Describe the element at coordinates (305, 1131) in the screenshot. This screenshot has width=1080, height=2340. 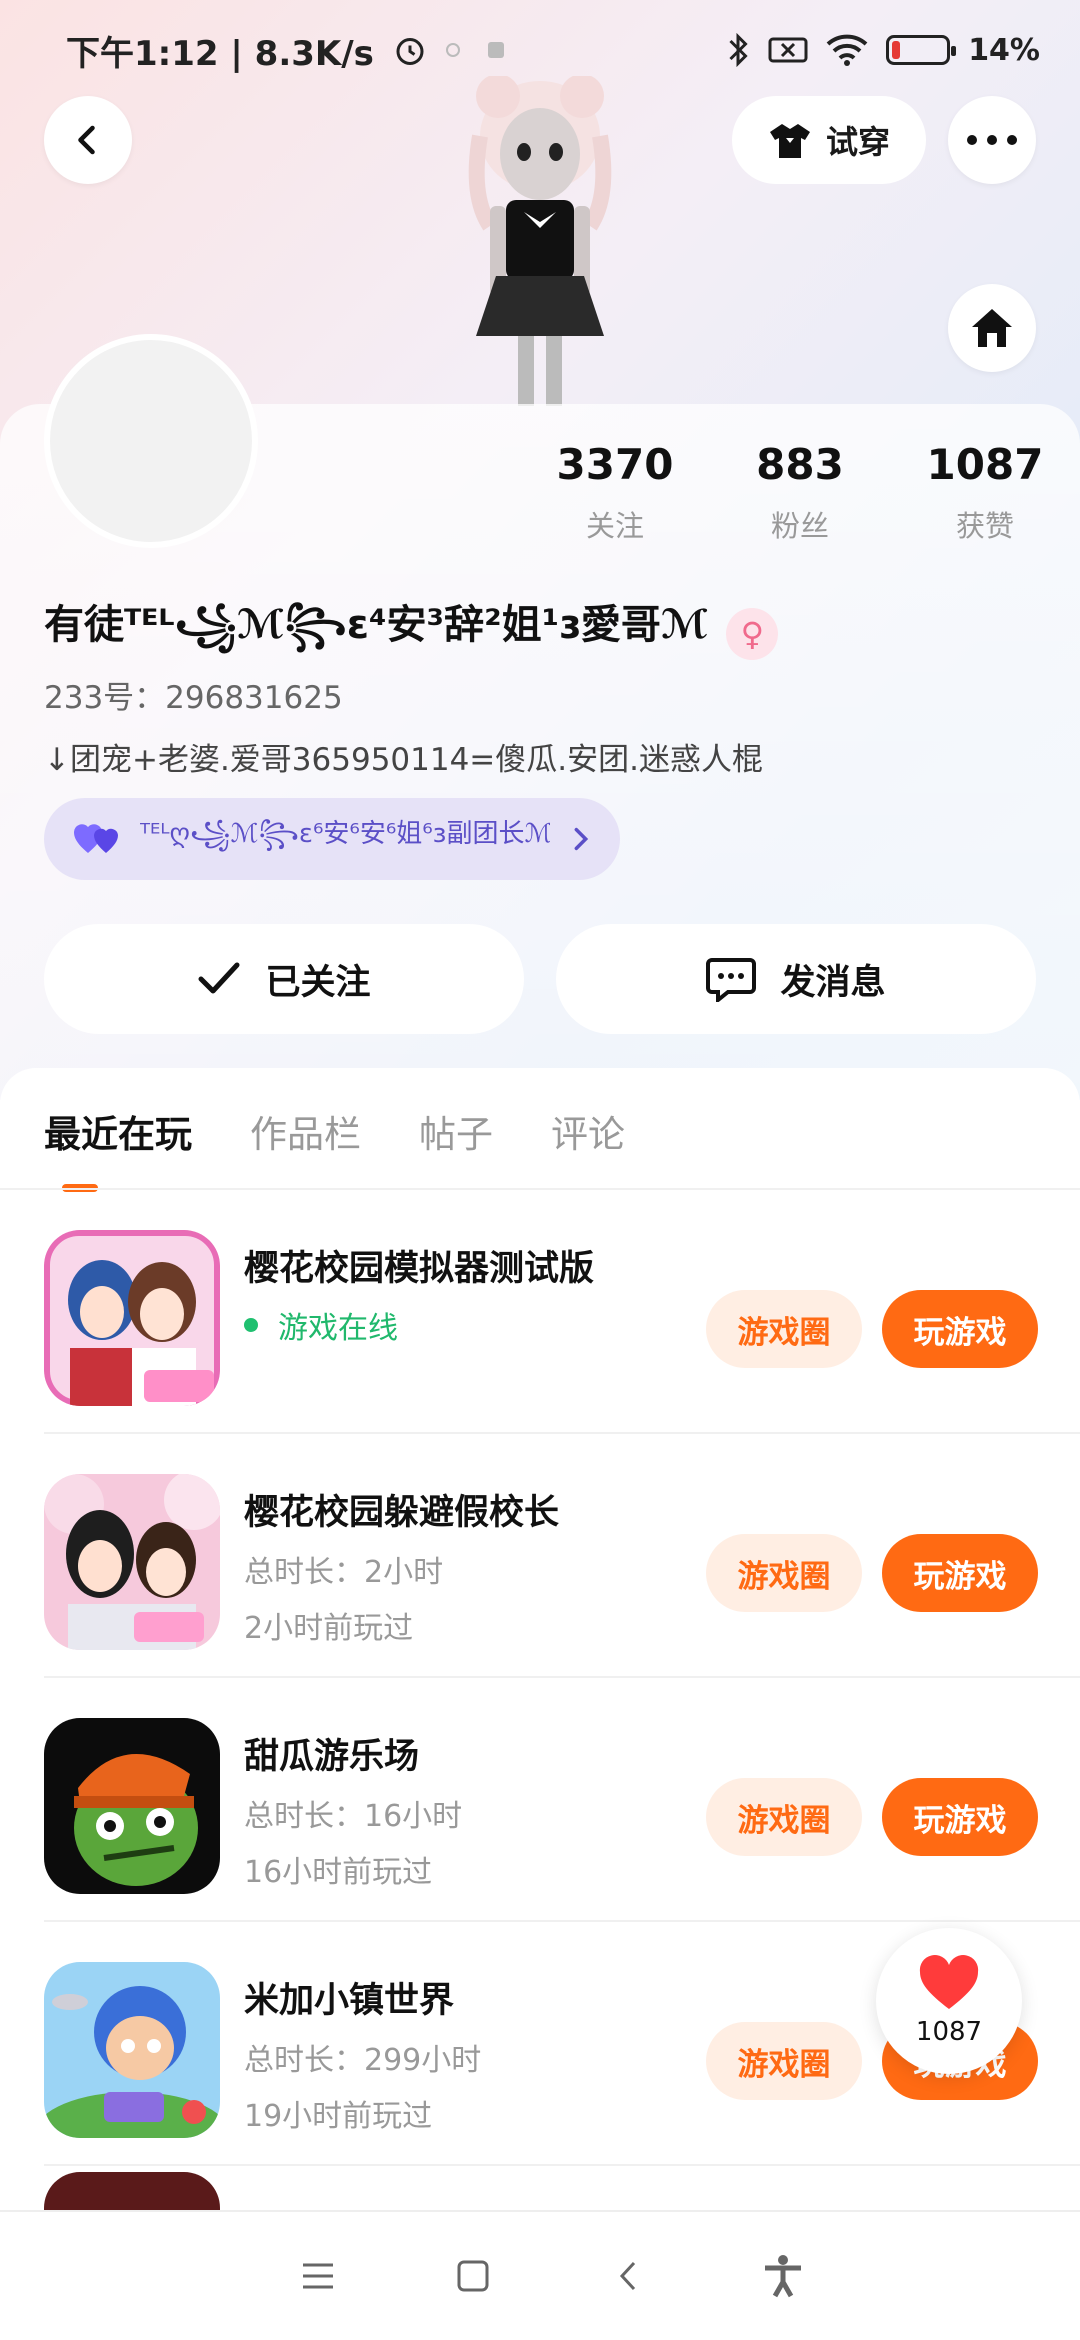
I see `tab-works: 作品栏` at that location.